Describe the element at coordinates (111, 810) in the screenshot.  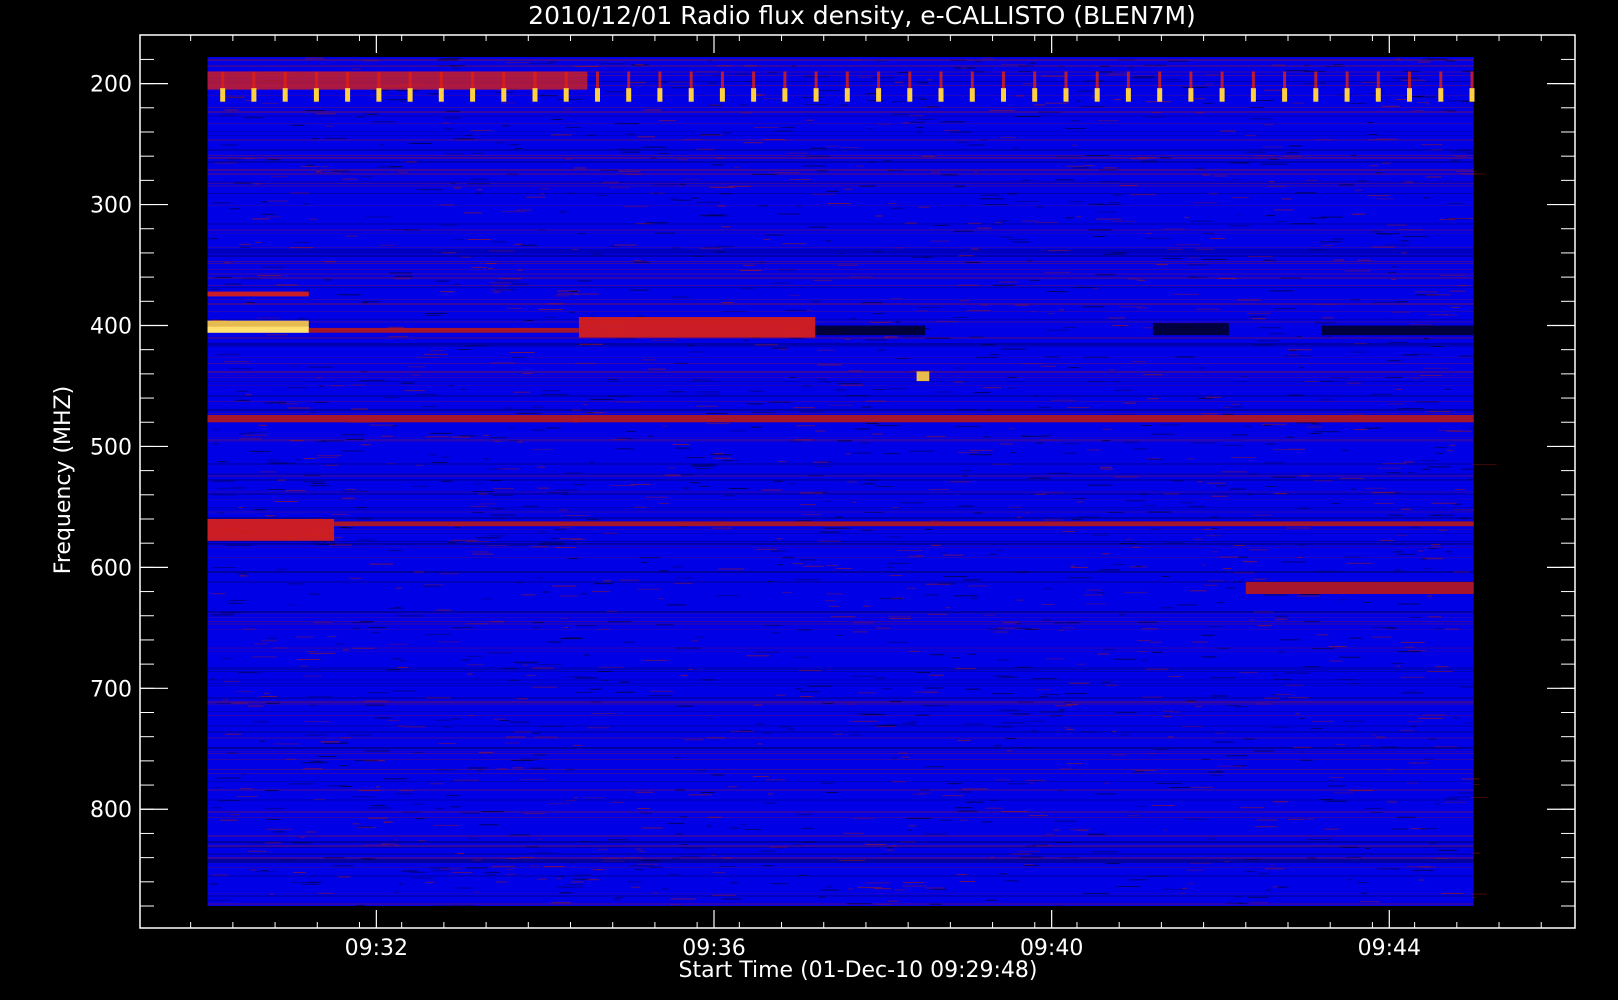
I see `y-tick-label: 800` at that location.